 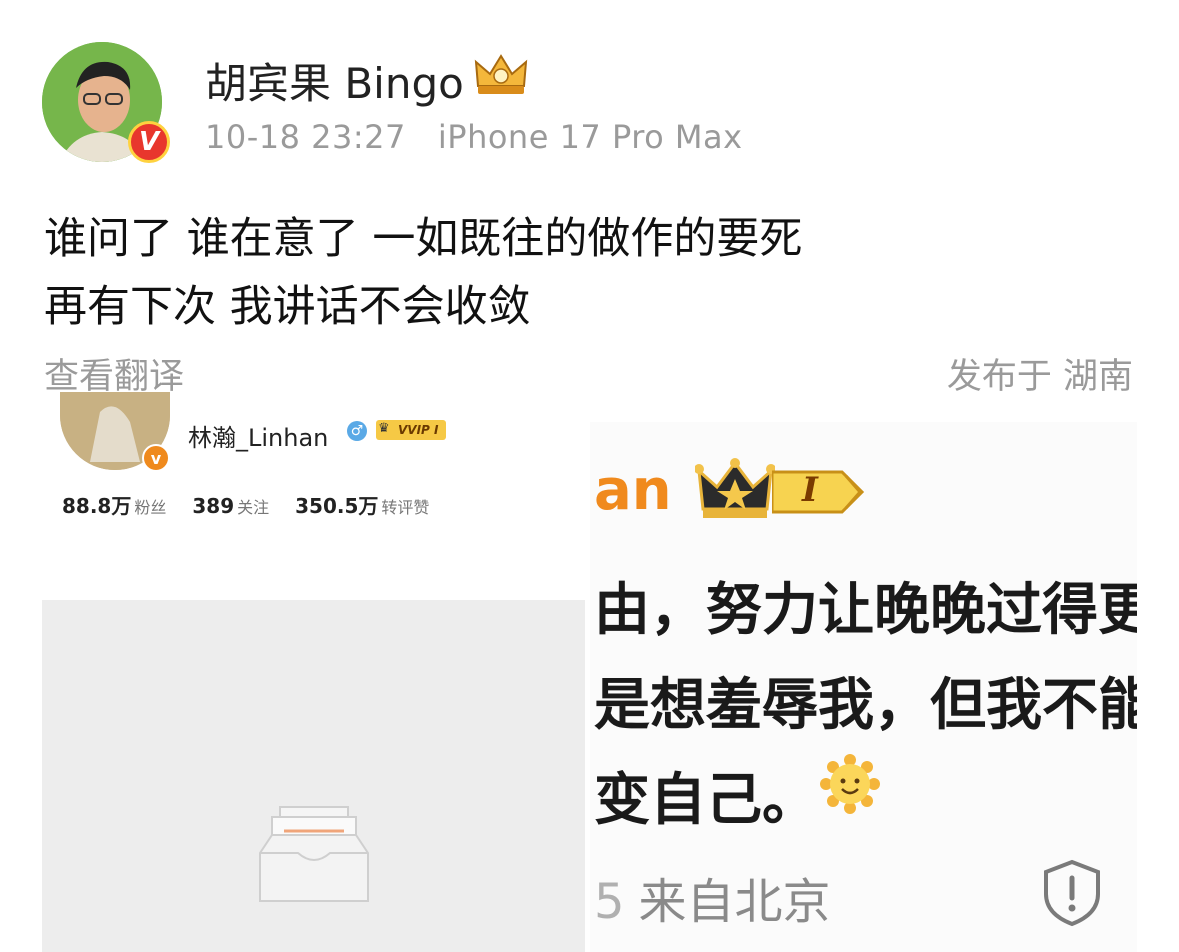 What do you see at coordinates (97, 506) in the screenshot?
I see `fans-count: 88.8万` at bounding box center [97, 506].